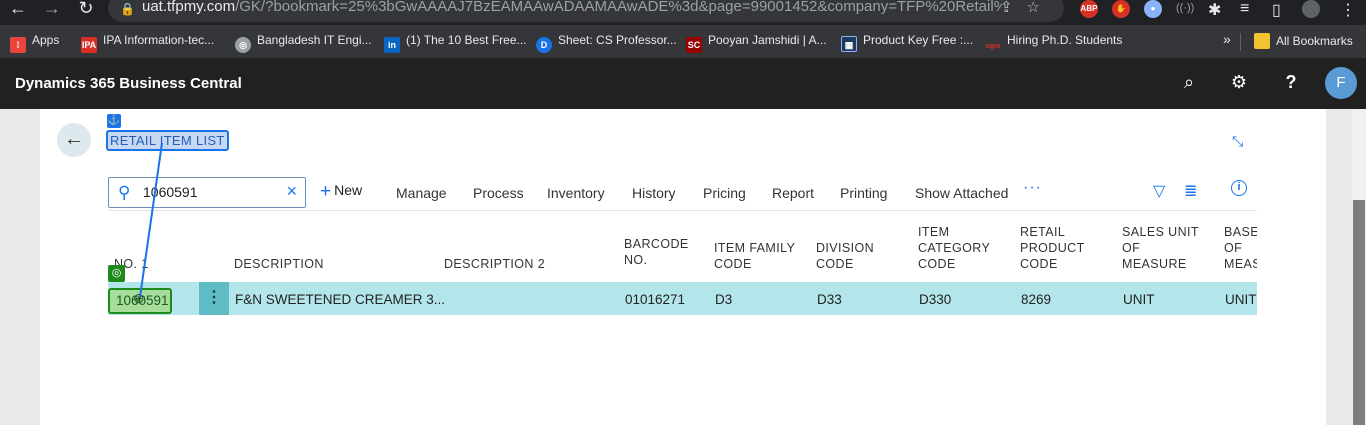 The width and height of the screenshot is (1366, 425). What do you see at coordinates (86, 10) in the screenshot?
I see `reload-icon: ↻` at bounding box center [86, 10].